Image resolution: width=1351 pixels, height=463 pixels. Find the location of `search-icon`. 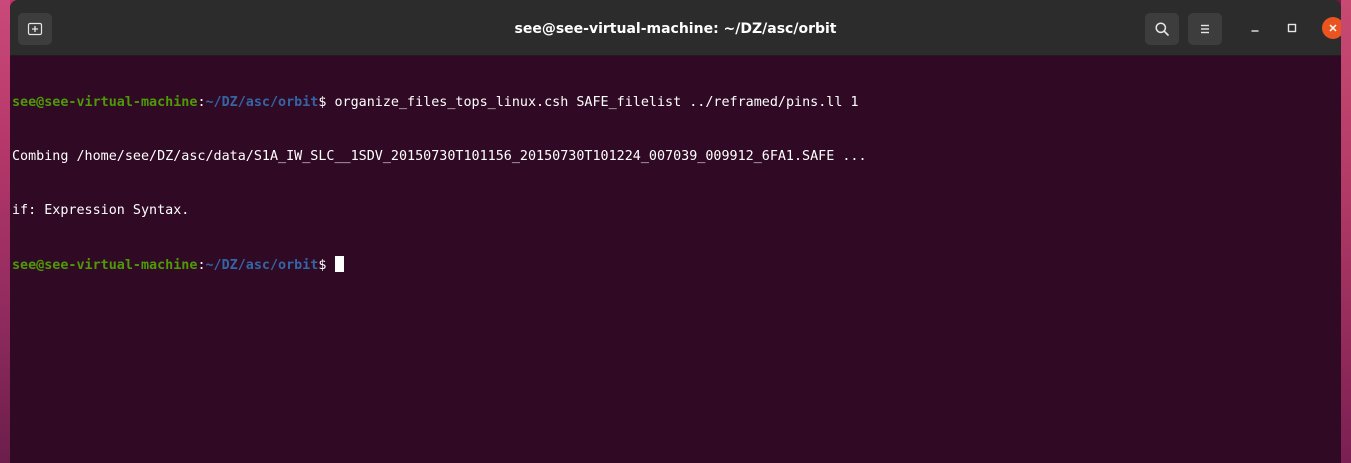

search-icon is located at coordinates (1162, 29).